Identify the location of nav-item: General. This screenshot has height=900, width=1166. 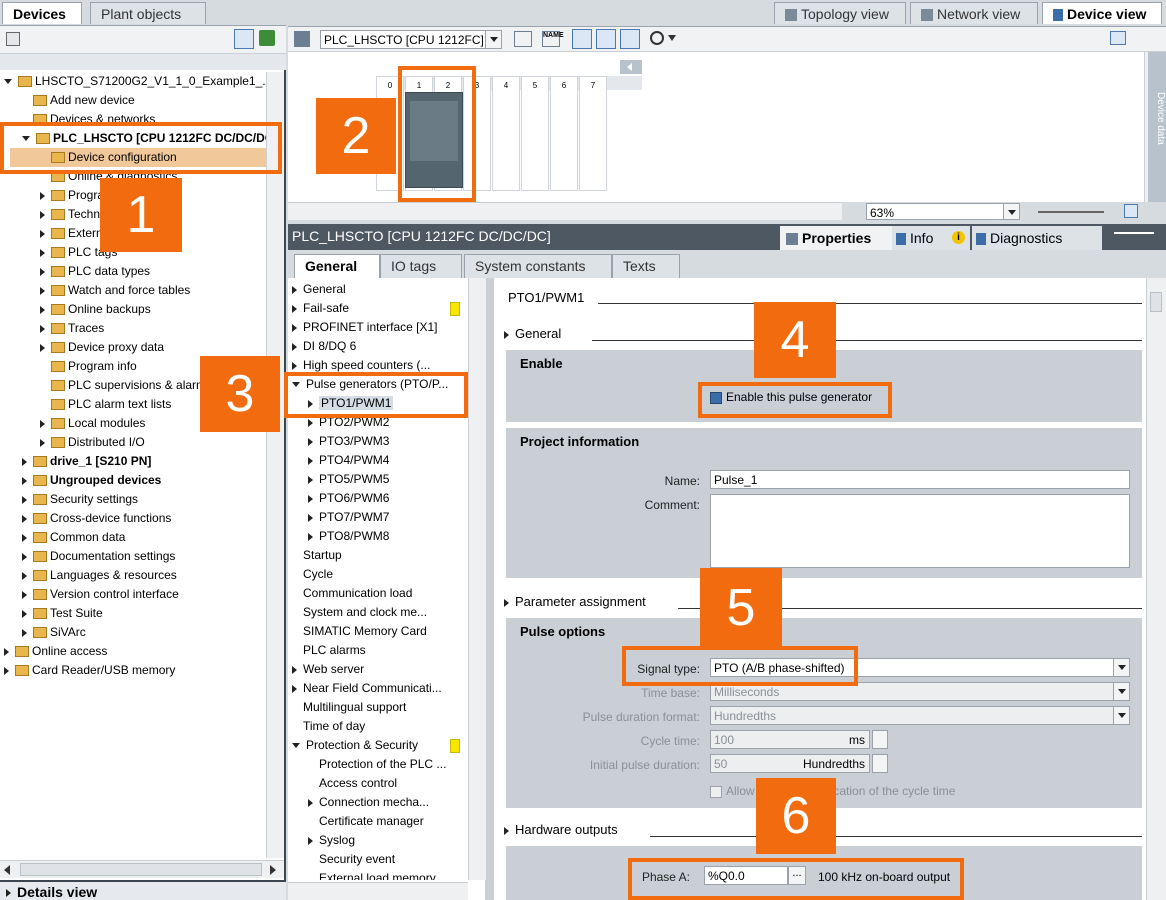
(319, 289).